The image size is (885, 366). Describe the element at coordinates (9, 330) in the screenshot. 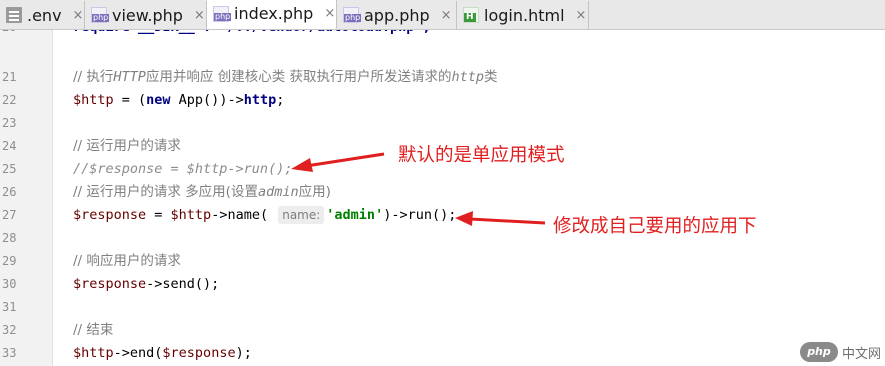

I see `line-number: 32` at that location.